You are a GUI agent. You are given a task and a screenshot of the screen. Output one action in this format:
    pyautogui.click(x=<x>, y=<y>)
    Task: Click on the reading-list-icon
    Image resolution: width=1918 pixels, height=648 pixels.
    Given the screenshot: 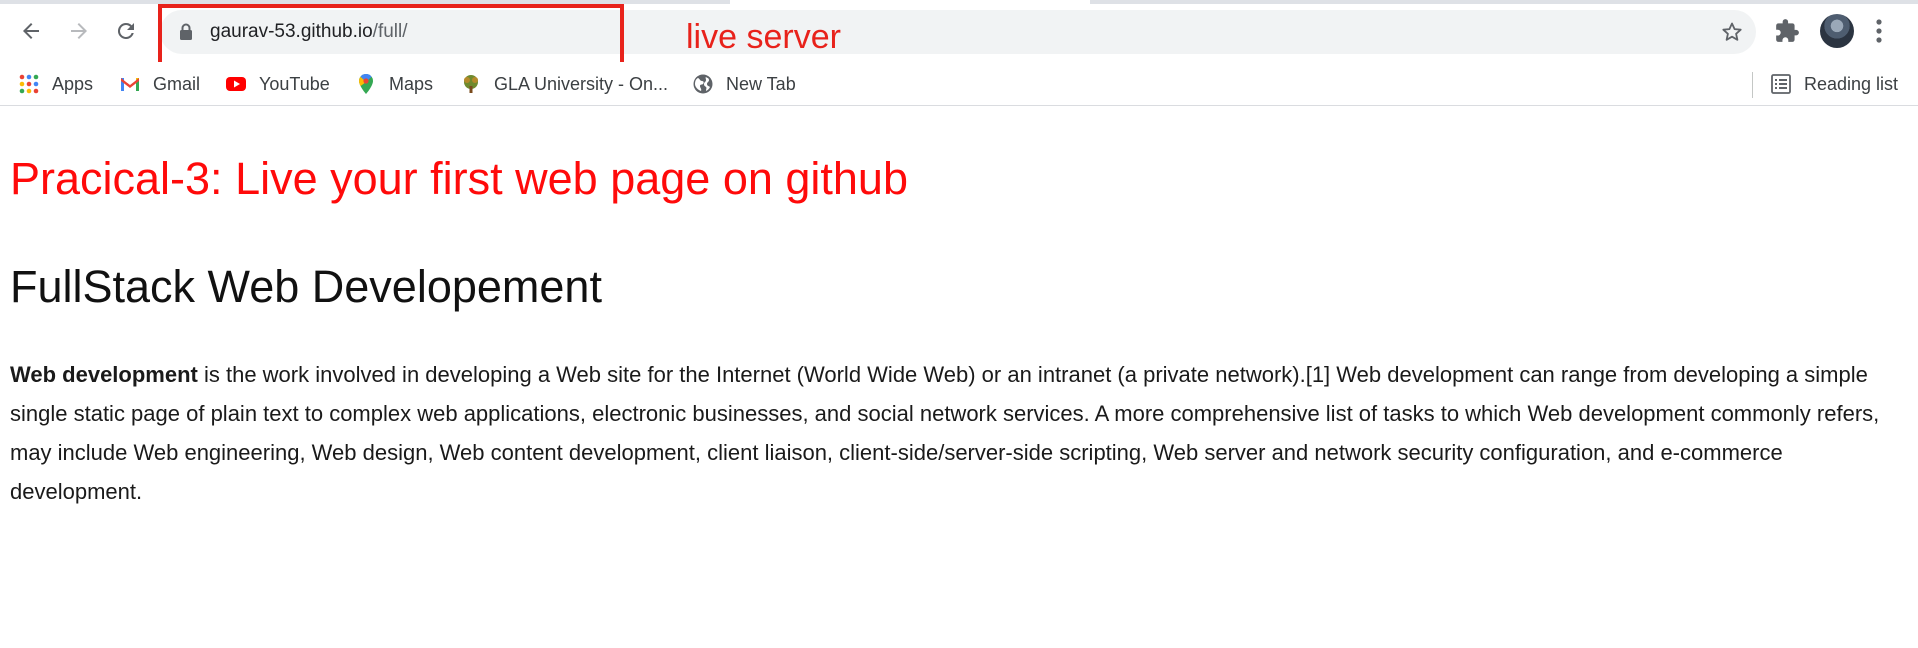 What is the action you would take?
    pyautogui.click(x=1781, y=84)
    